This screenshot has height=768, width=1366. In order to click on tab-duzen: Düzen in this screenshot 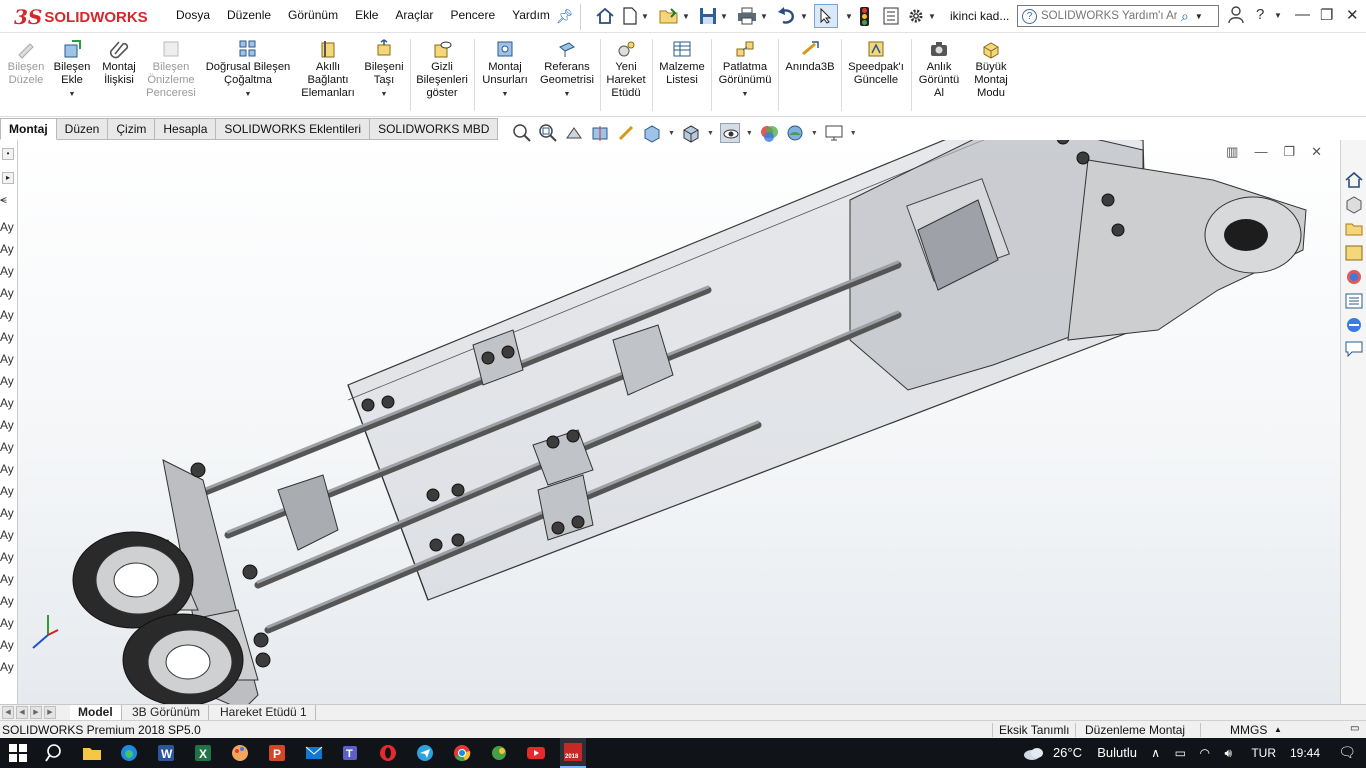, I will do `click(82, 129)`.